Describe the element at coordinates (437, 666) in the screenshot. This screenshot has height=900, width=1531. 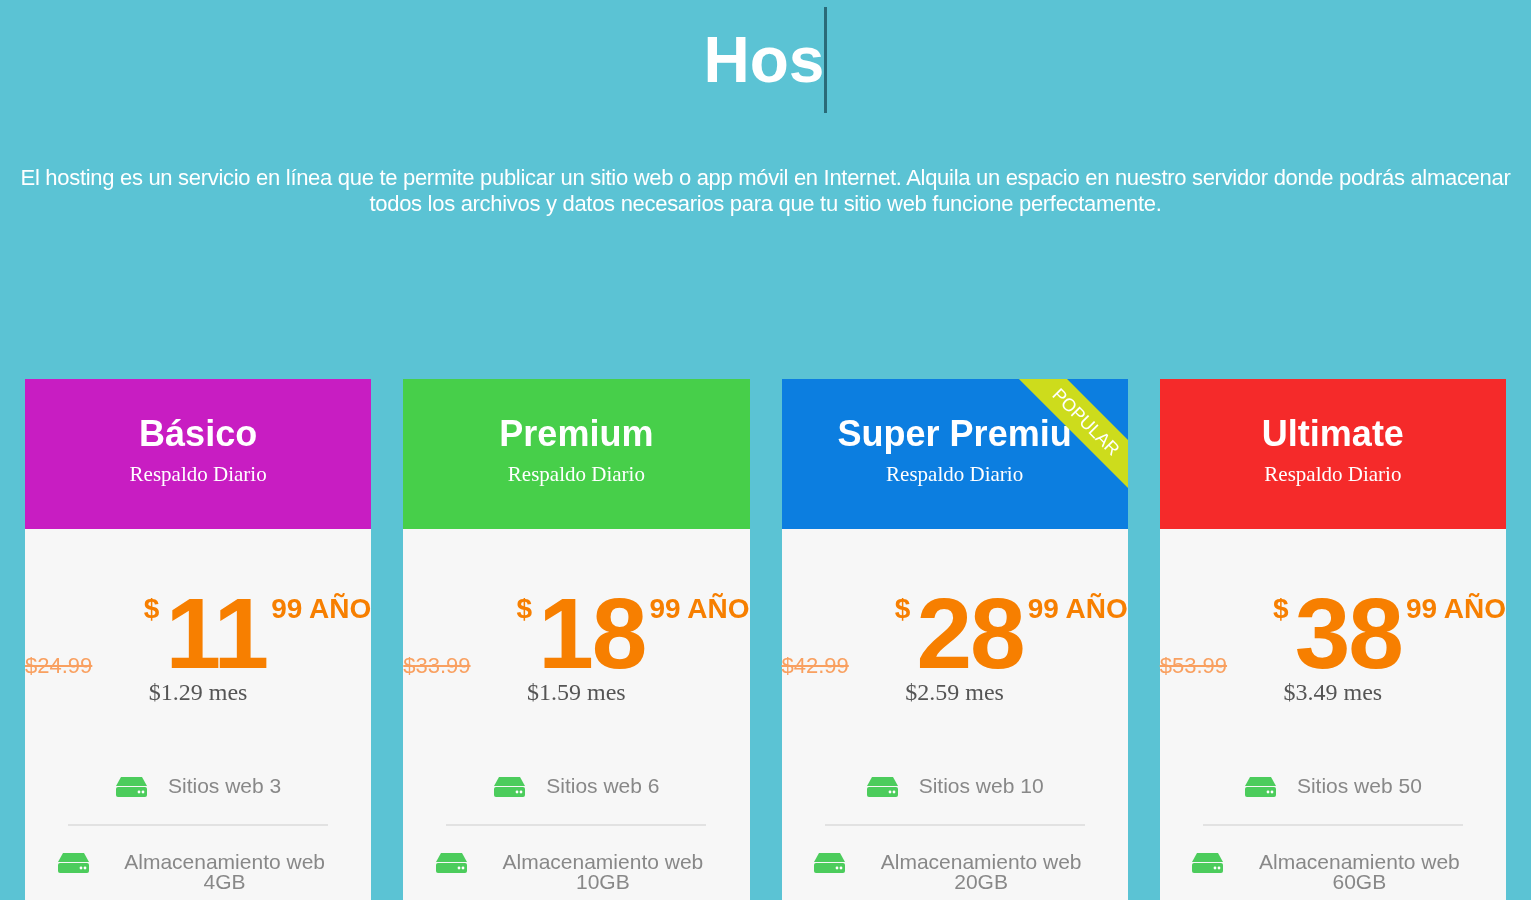
I see `old-price: $33.99` at that location.